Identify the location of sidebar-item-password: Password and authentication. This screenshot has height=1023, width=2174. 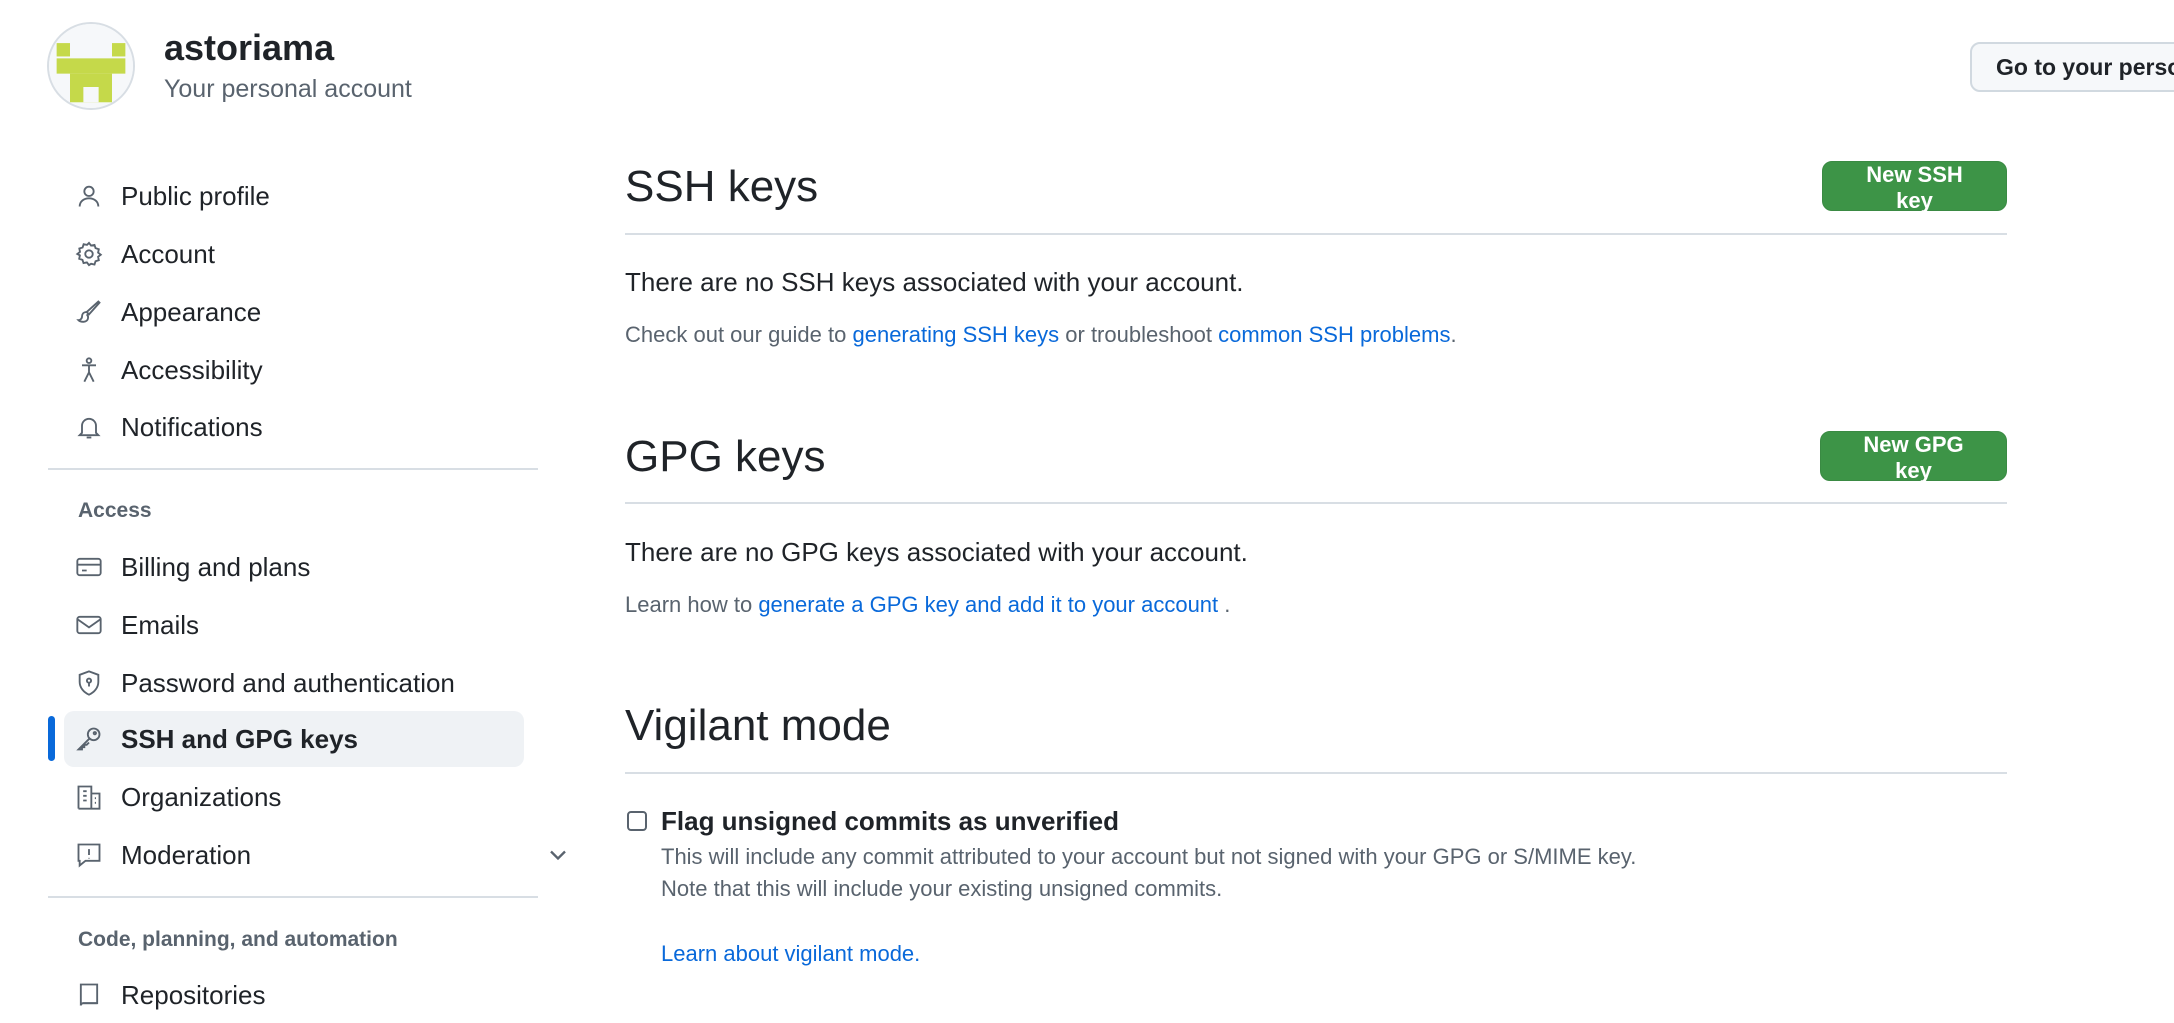
(294, 683).